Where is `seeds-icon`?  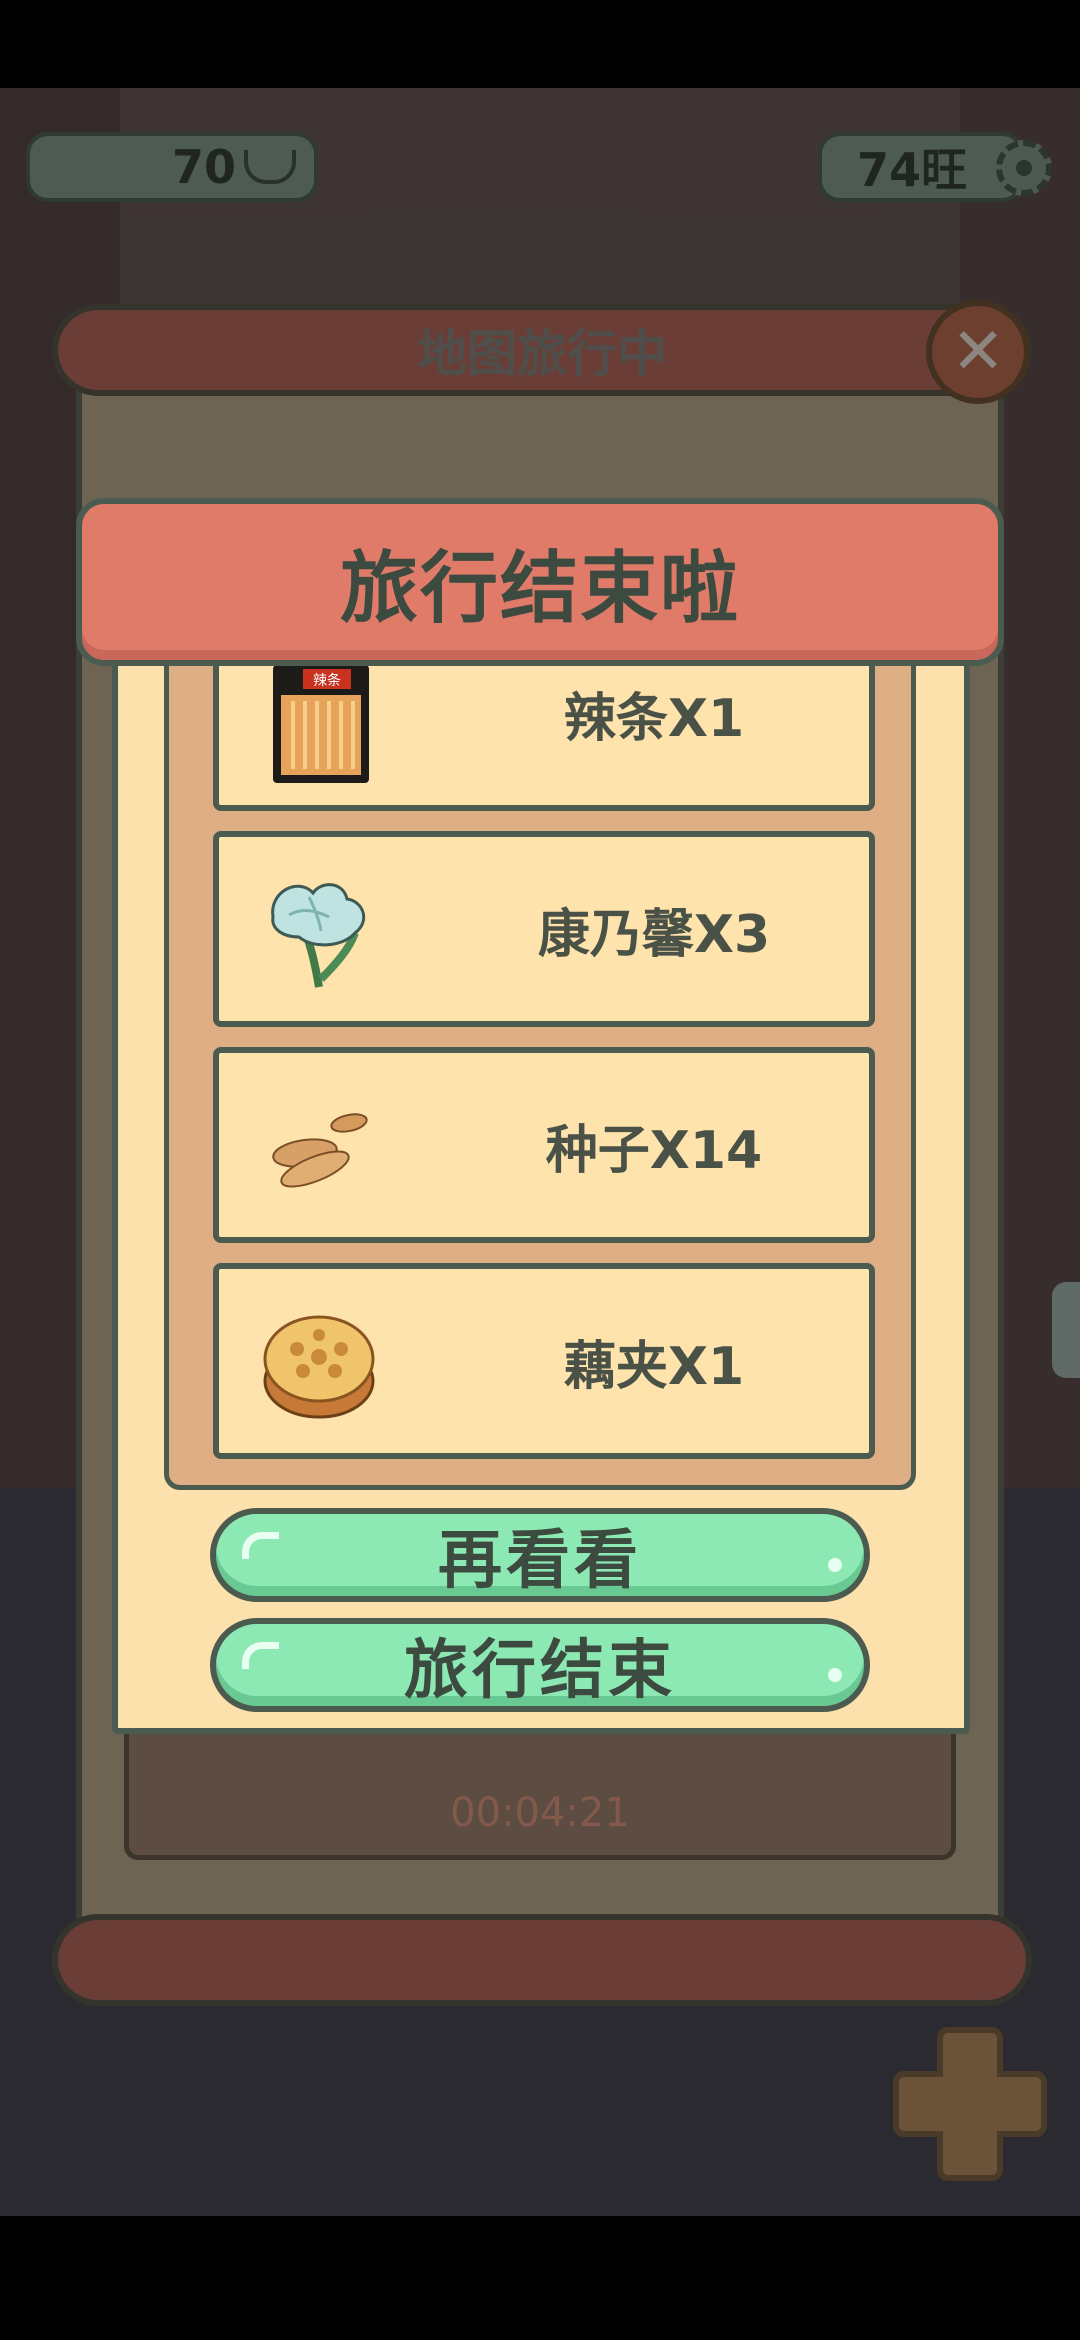 seeds-icon is located at coordinates (320, 1150).